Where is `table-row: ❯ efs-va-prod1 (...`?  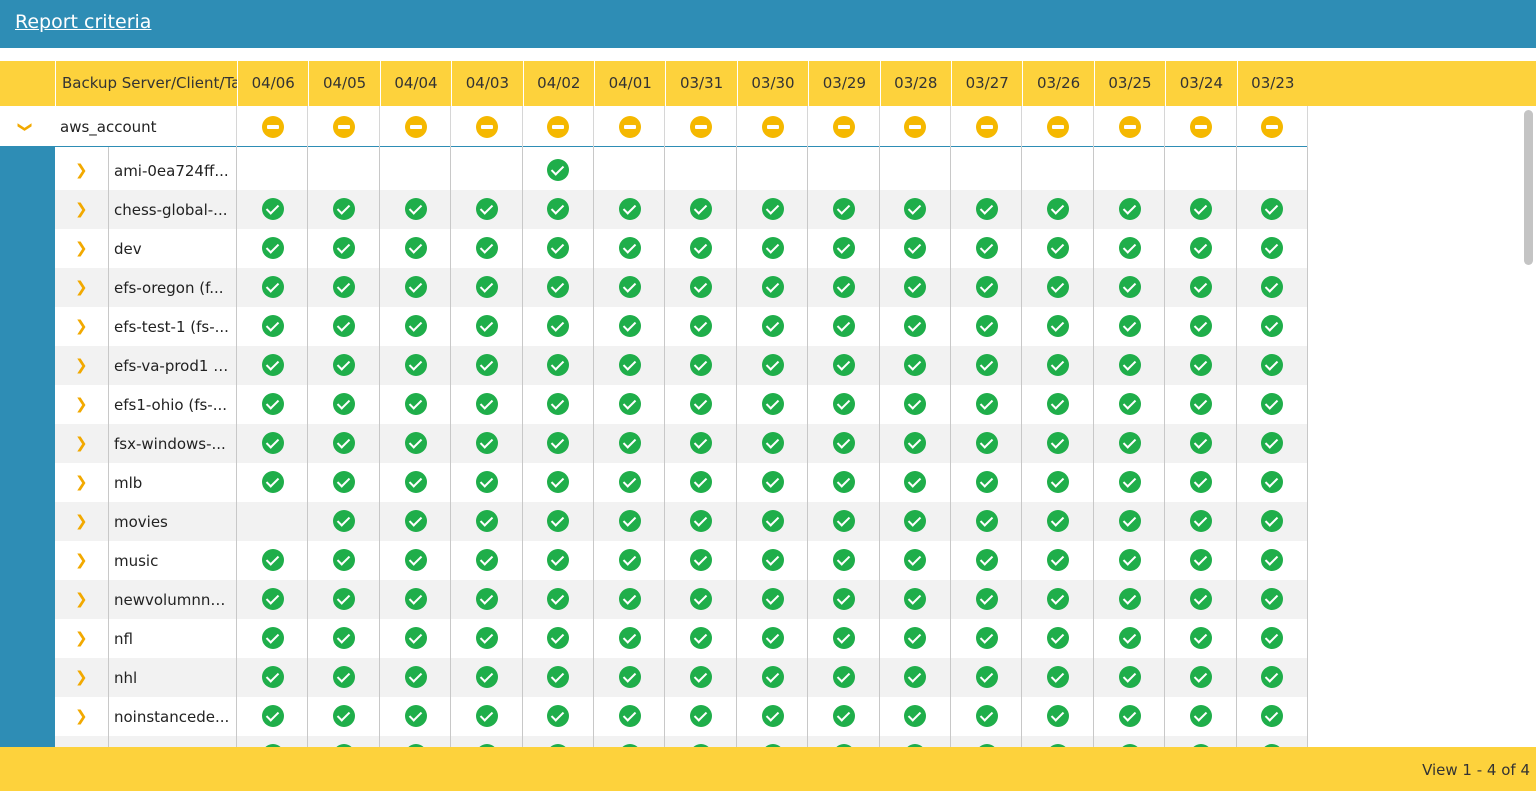 table-row: ❯ efs-va-prod1 (... is located at coordinates (681, 365).